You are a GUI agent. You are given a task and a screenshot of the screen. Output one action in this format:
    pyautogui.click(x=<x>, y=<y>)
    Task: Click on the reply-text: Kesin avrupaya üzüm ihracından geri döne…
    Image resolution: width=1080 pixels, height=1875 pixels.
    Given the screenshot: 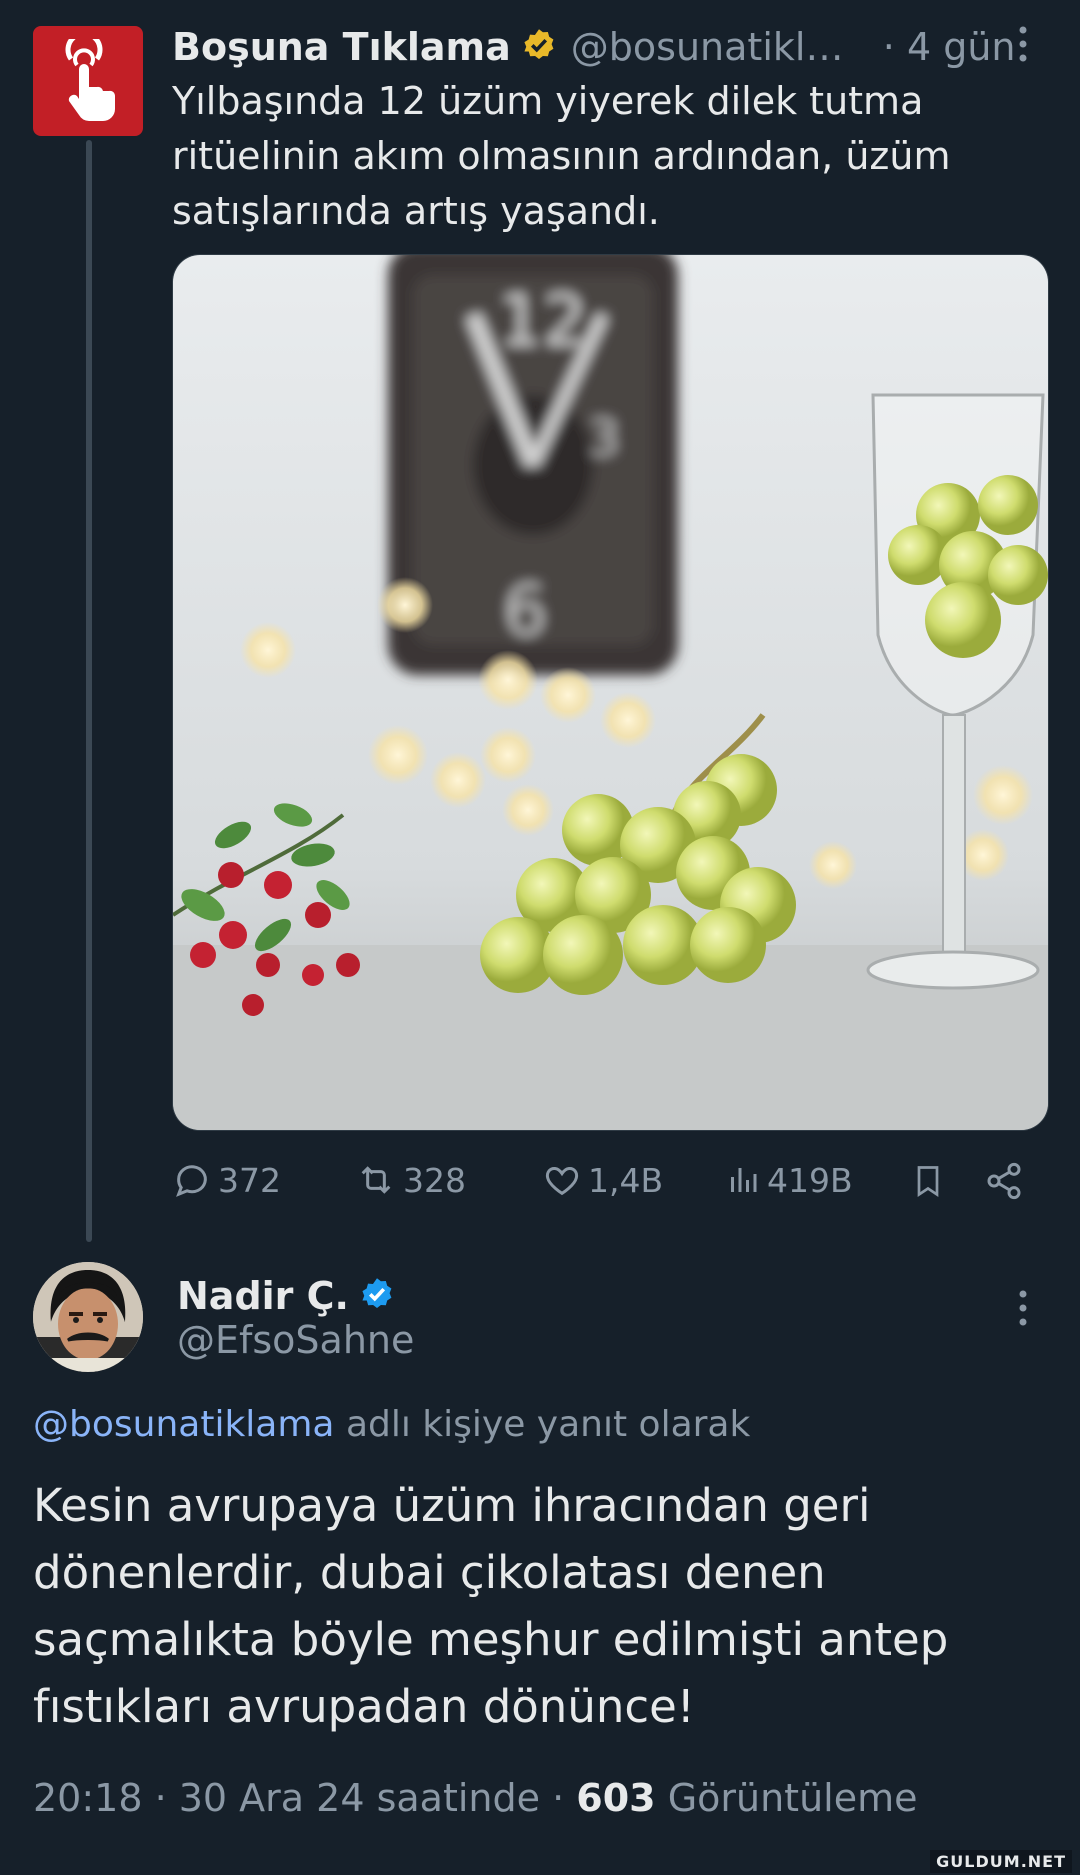 What is the action you would take?
    pyautogui.click(x=491, y=1606)
    